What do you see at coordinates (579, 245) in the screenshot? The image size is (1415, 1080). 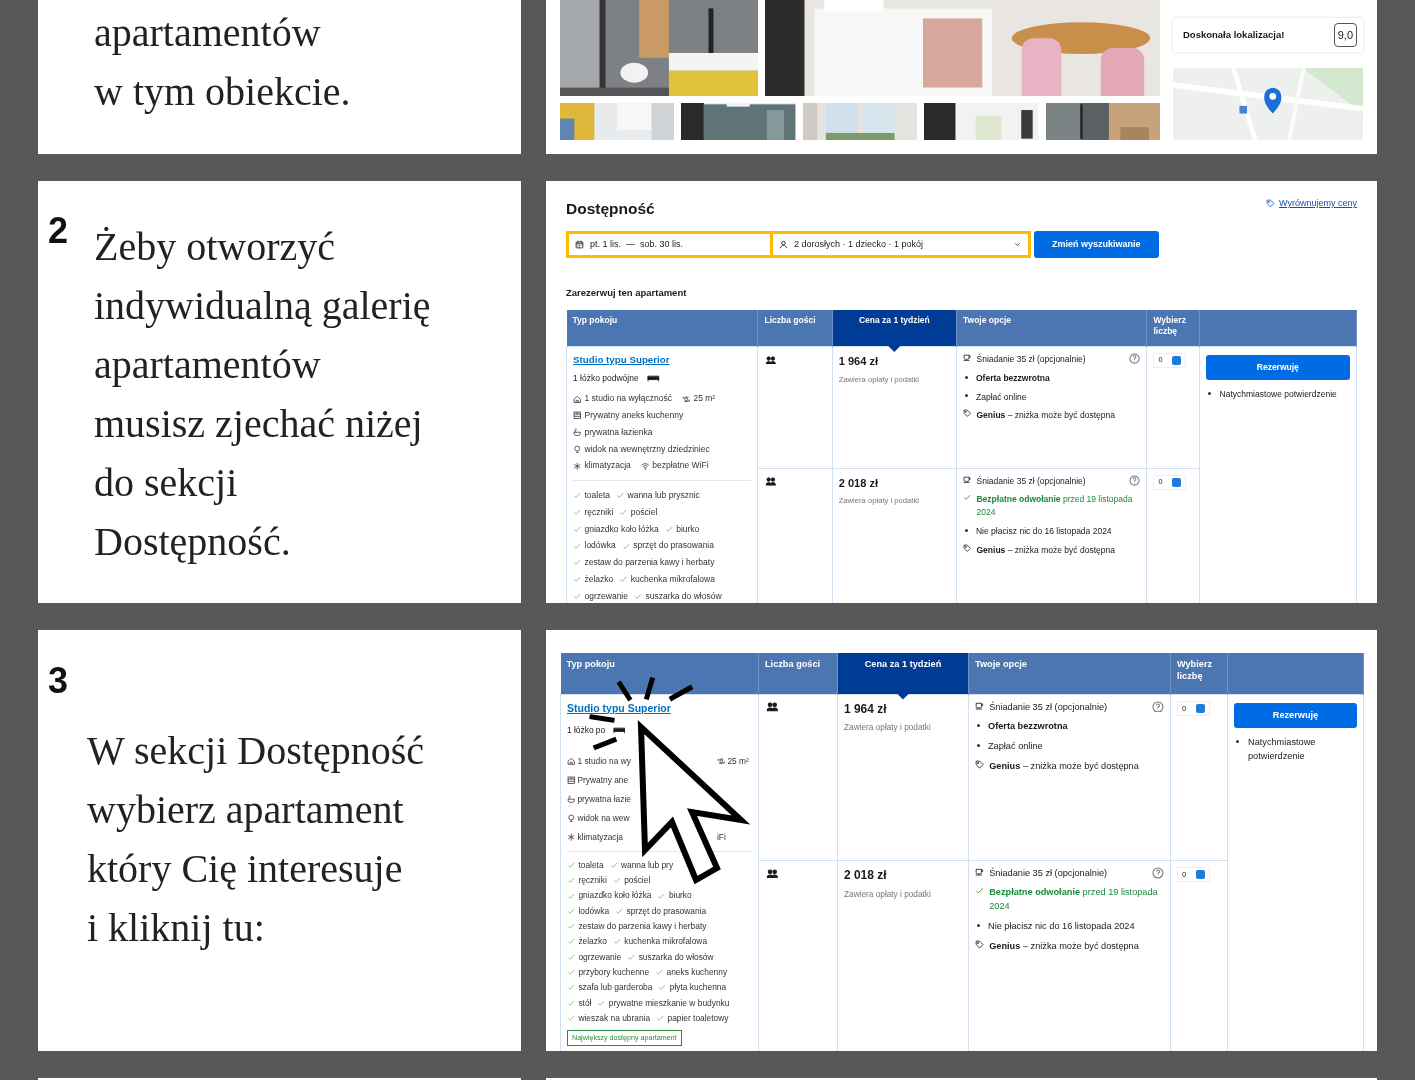 I see `calendar-icon` at bounding box center [579, 245].